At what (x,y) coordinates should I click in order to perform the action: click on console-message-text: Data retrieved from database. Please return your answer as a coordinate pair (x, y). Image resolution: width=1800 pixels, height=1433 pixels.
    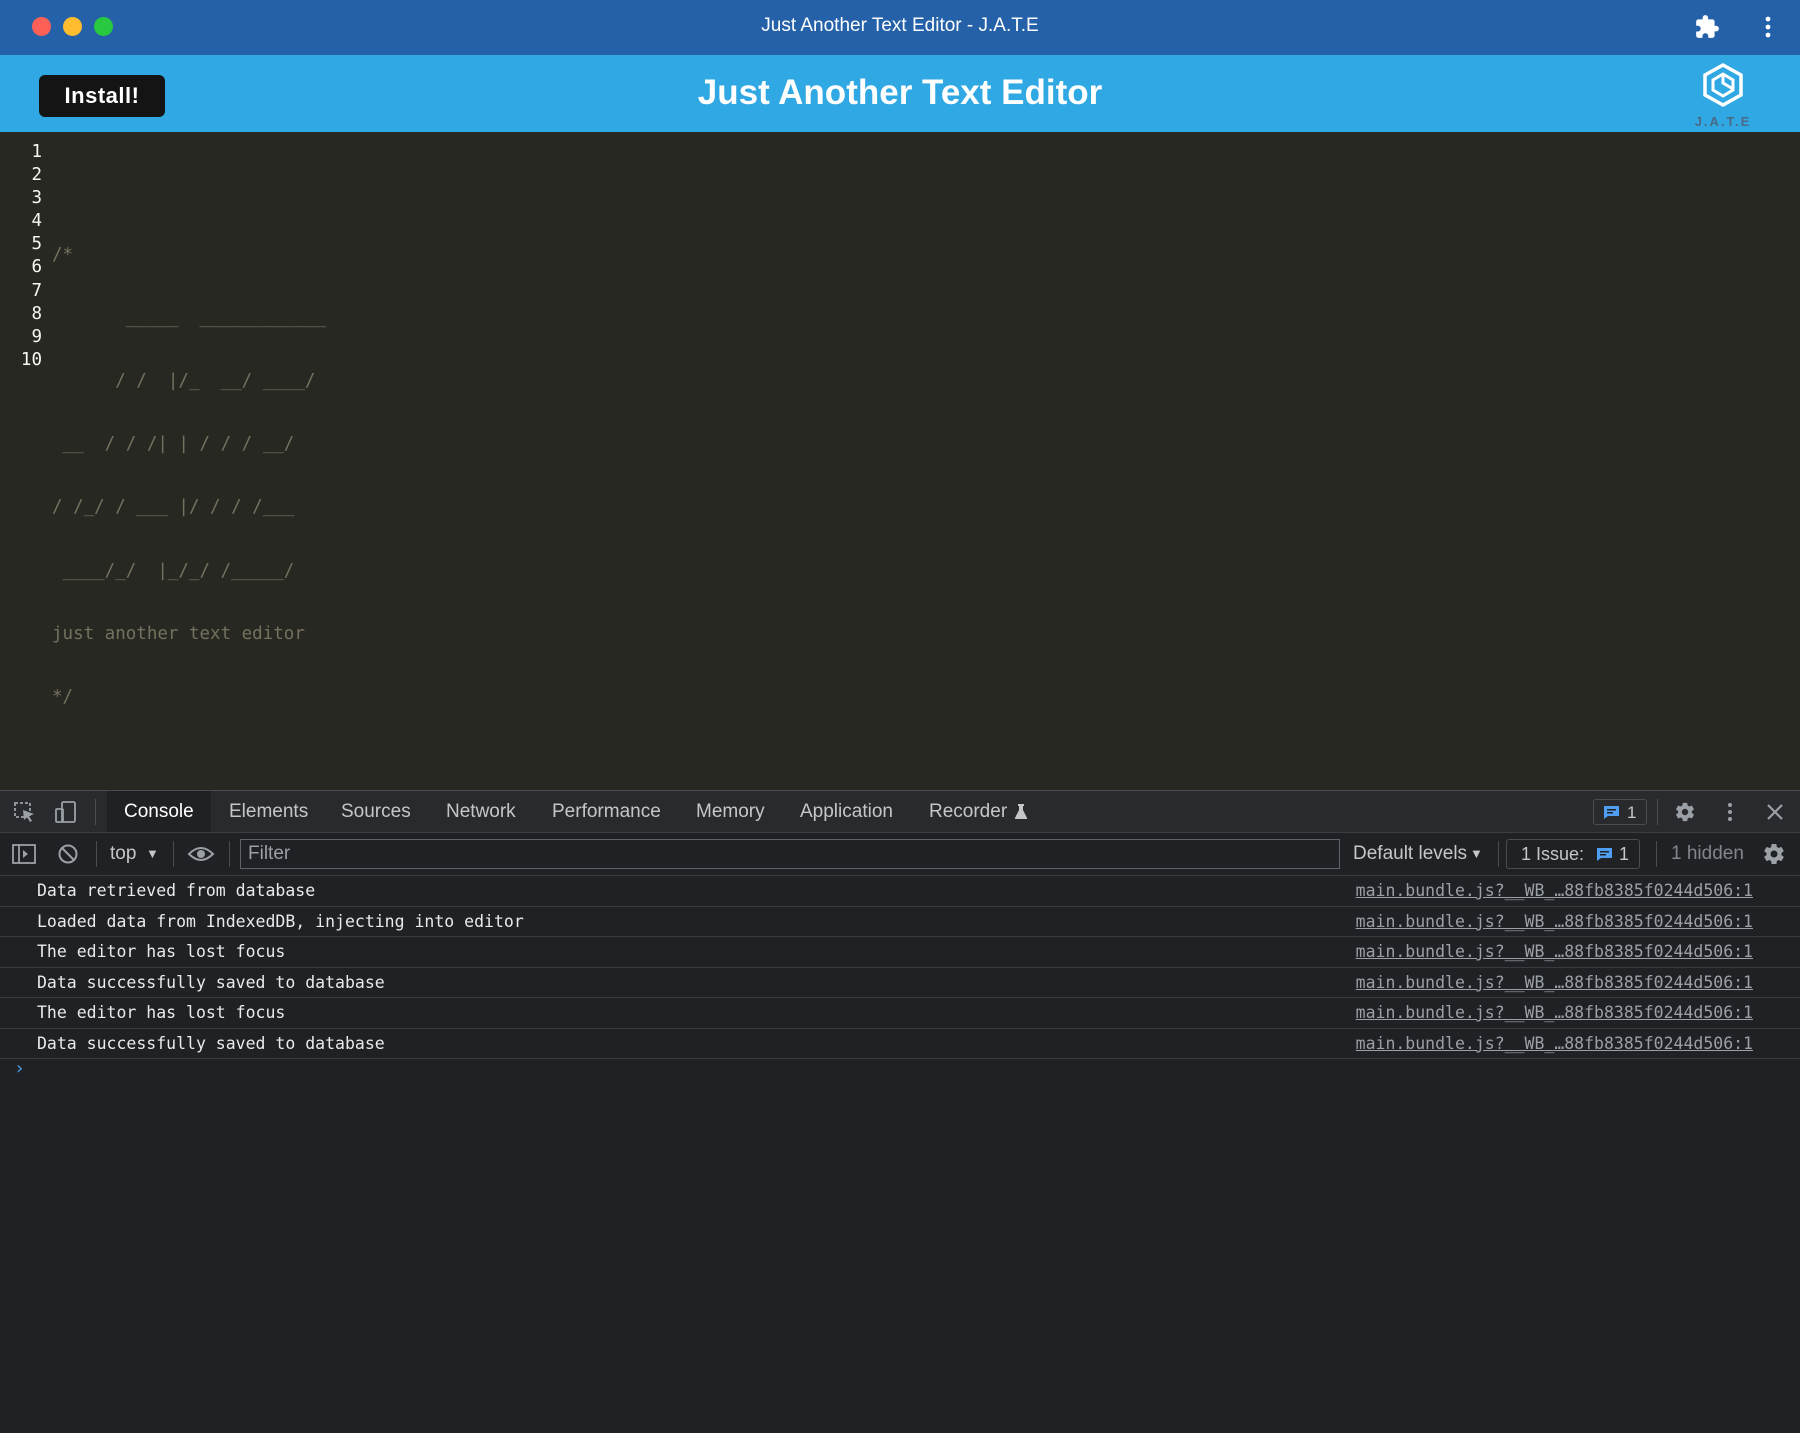
    Looking at the image, I should click on (176, 890).